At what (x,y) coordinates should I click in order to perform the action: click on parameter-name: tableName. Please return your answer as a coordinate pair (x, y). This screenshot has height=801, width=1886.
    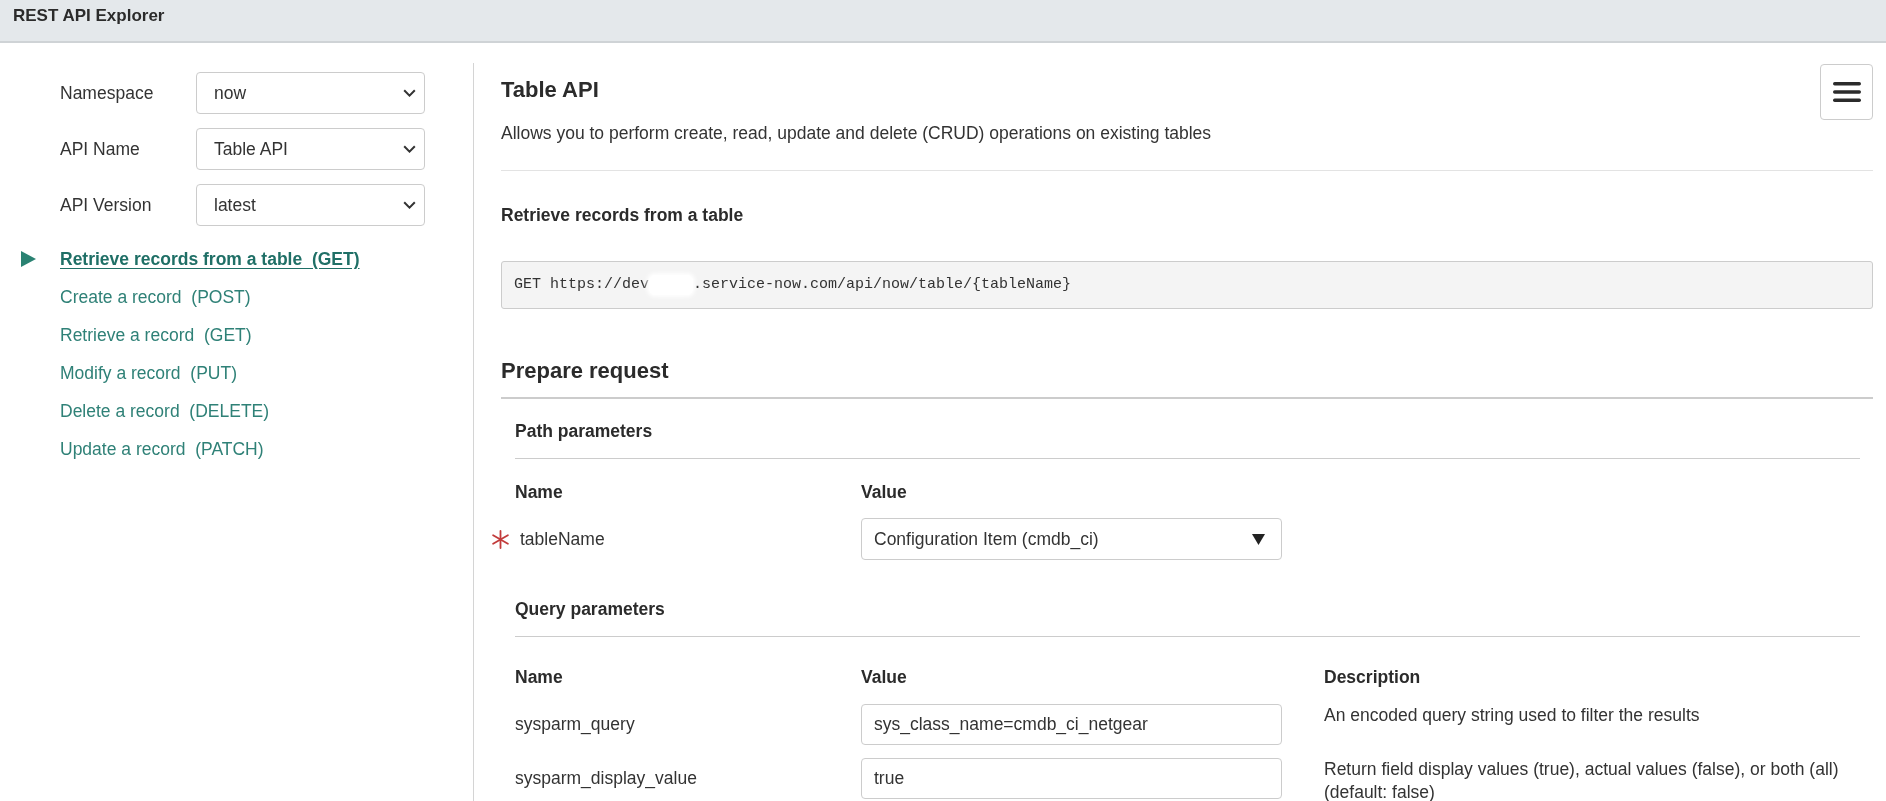
    Looking at the image, I should click on (562, 540).